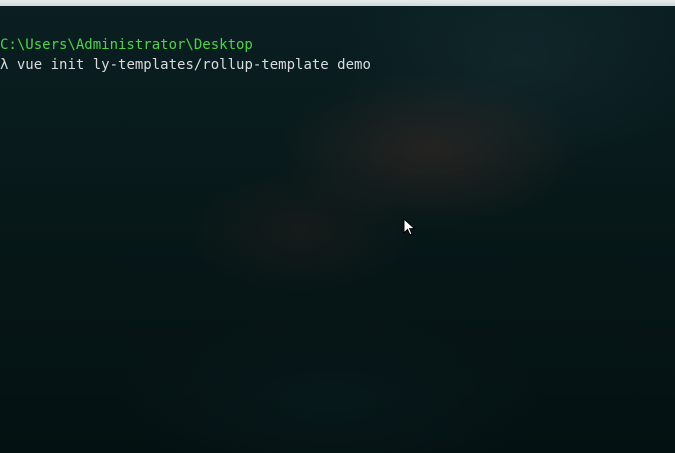  I want to click on arrow-cursor-icon, so click(409, 227).